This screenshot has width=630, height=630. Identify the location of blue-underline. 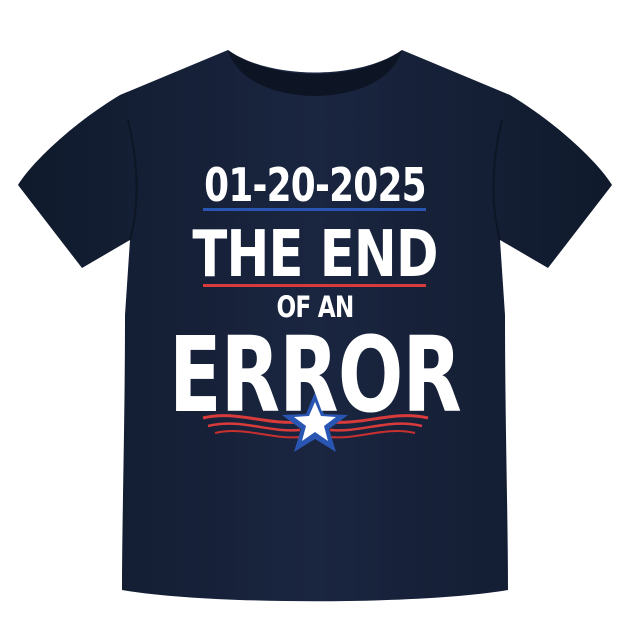
(314, 209).